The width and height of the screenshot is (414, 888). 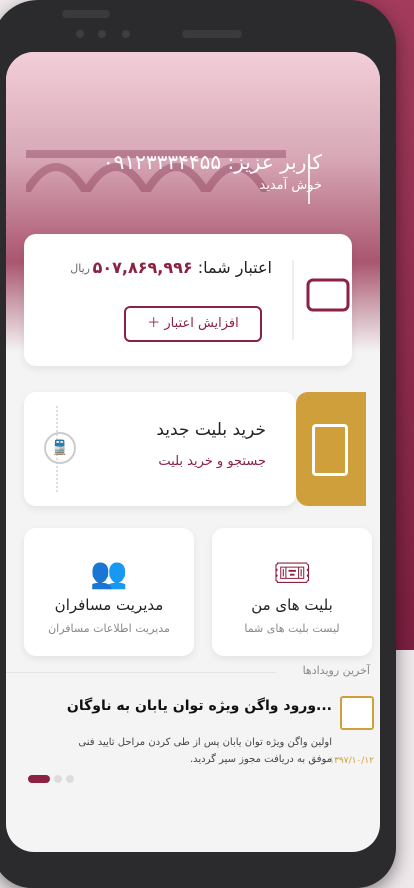 I want to click on ticket-stub, so click(x=331, y=449).